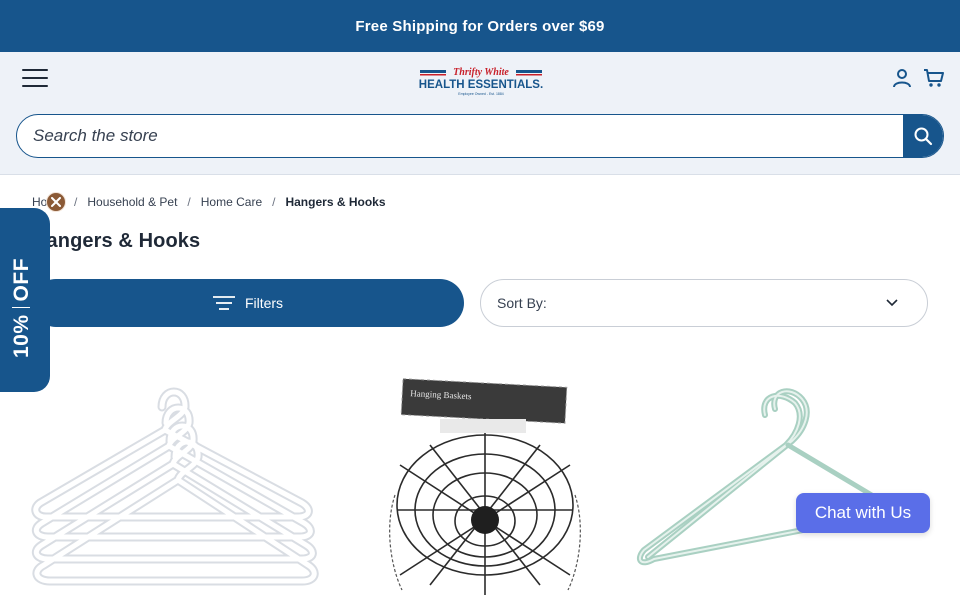 The height and width of the screenshot is (600, 960). What do you see at coordinates (21, 336) in the screenshot?
I see `discount-percent: 10%` at bounding box center [21, 336].